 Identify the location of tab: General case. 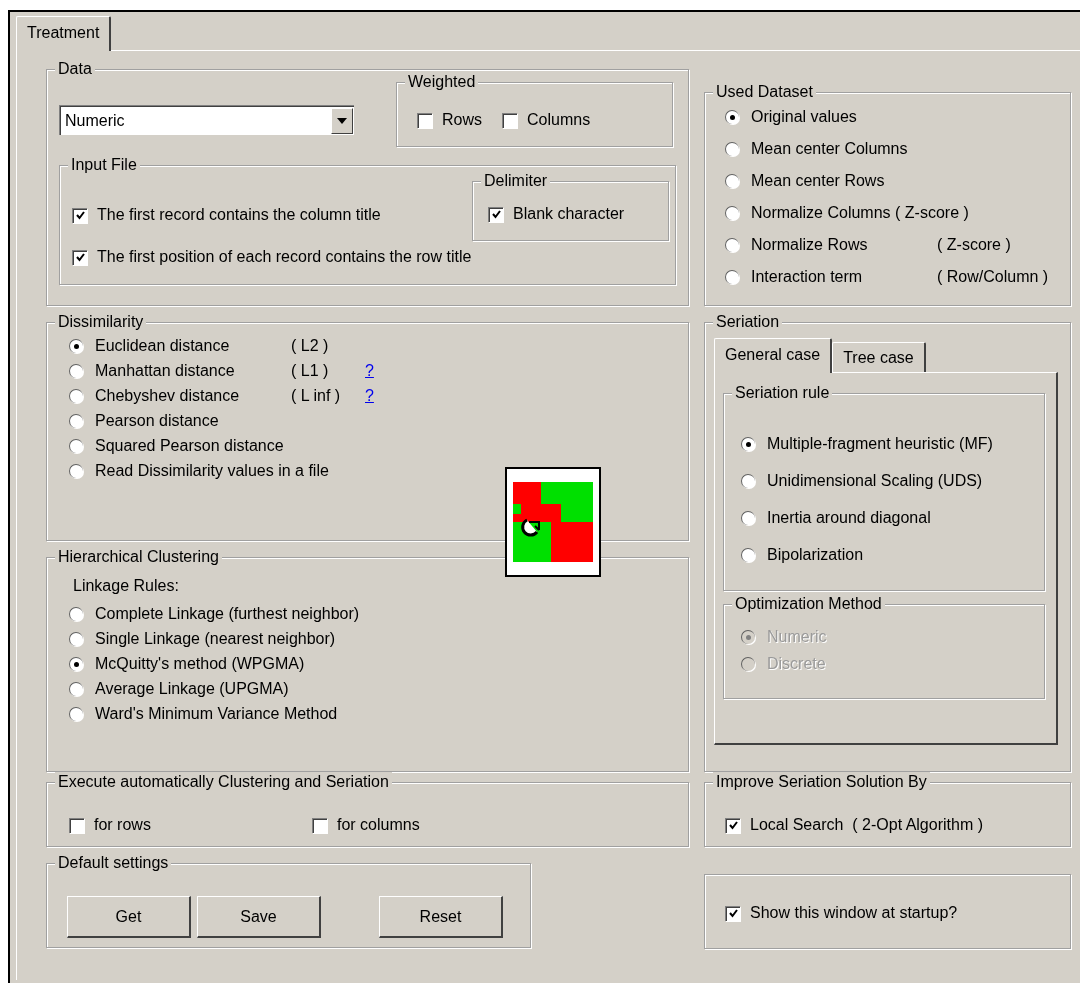
(773, 355).